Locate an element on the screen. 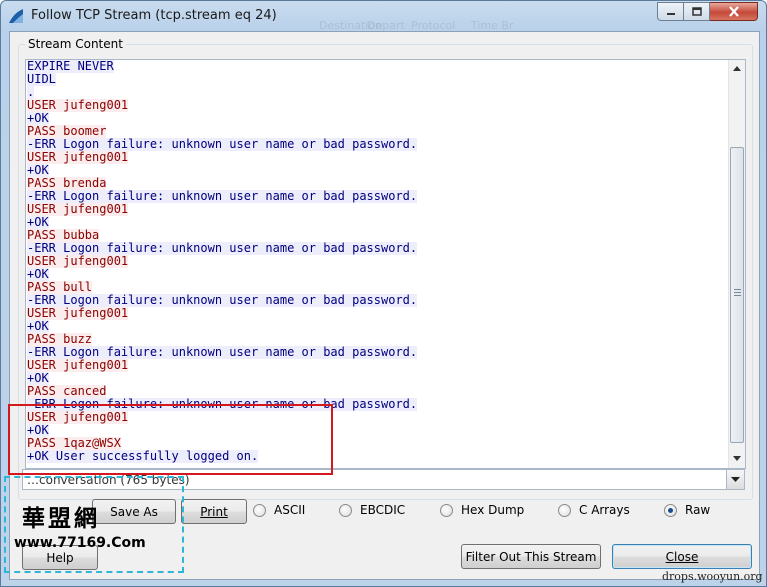  chevron-down-icon is located at coordinates (735, 479).